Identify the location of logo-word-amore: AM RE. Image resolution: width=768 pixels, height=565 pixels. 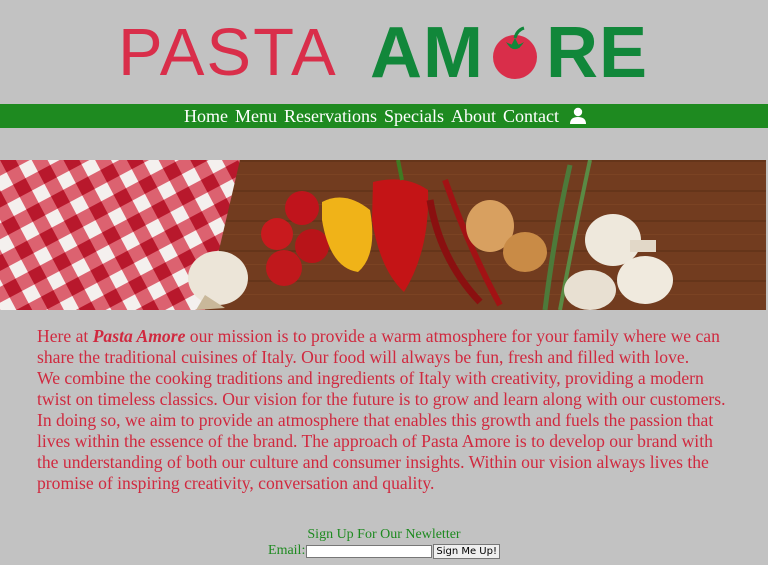
(509, 53).